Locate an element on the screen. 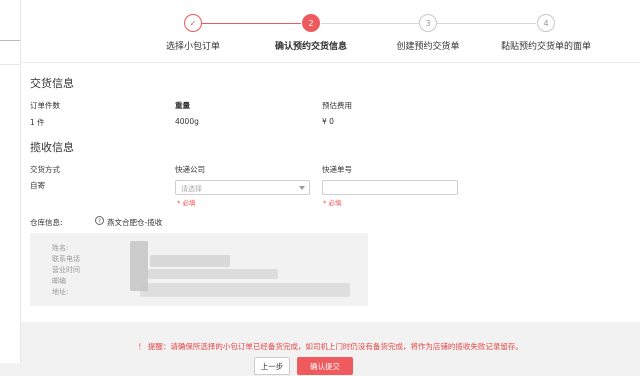  step-number: 4 is located at coordinates (546, 23).